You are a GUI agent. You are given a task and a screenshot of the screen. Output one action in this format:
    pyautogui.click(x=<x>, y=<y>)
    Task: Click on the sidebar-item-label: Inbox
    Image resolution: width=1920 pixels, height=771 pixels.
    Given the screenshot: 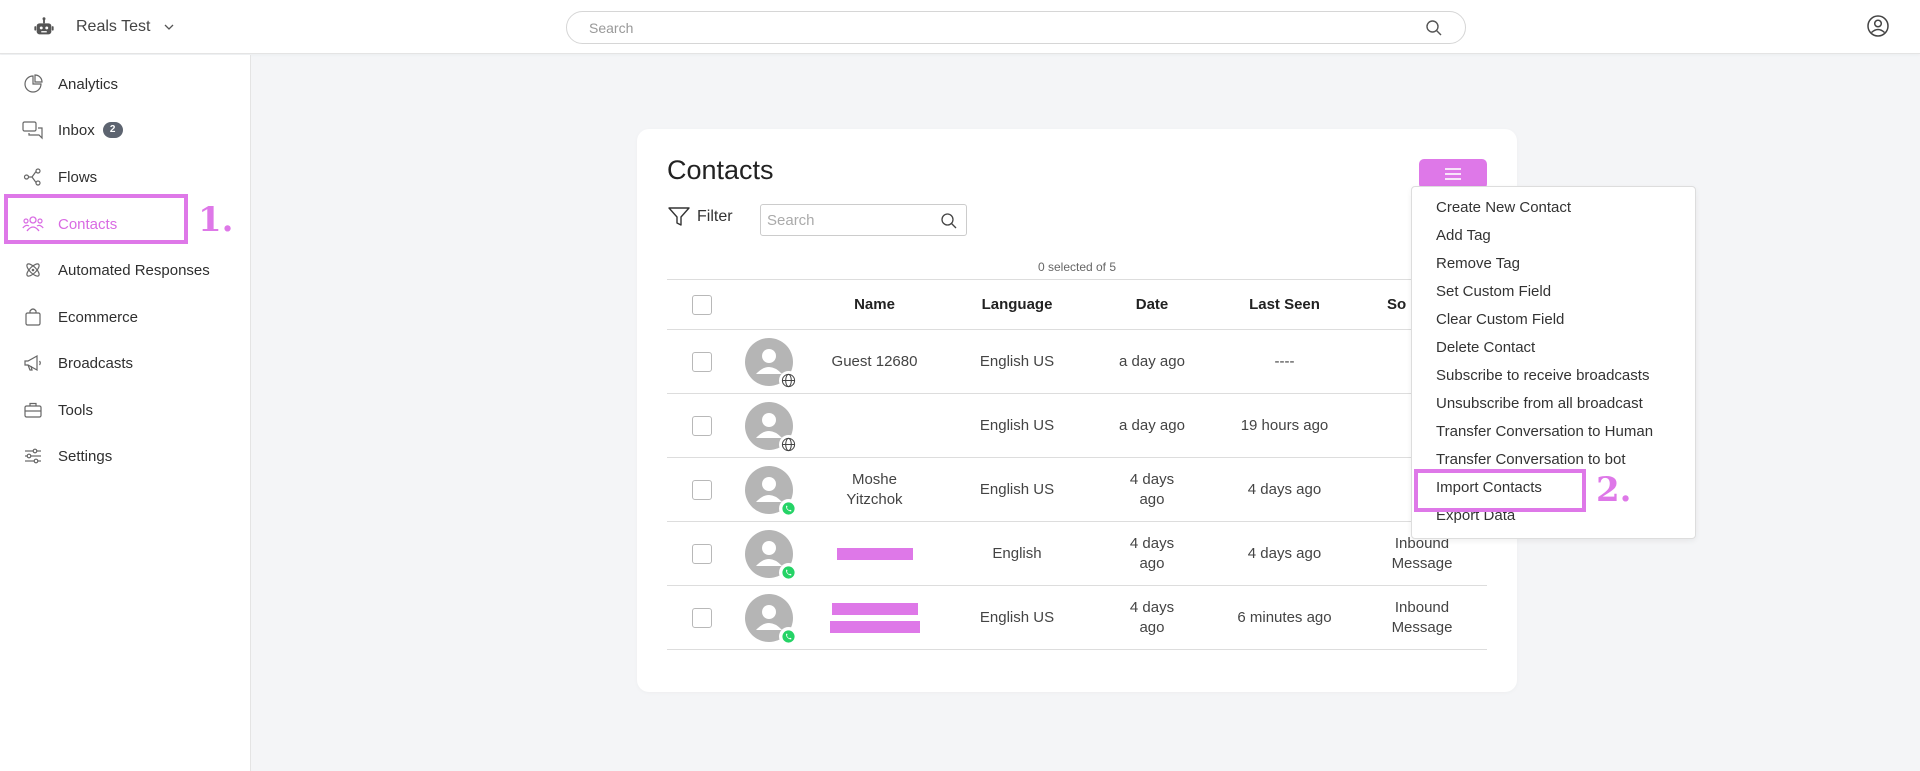 What is the action you would take?
    pyautogui.click(x=76, y=130)
    